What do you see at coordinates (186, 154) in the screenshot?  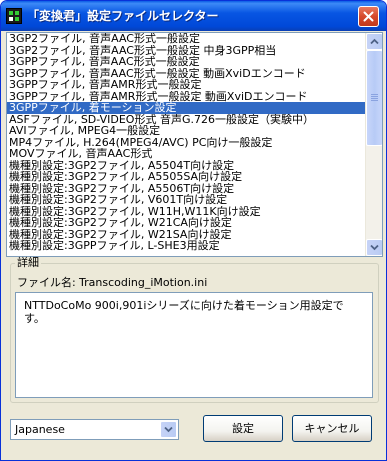 I see `list-item: MOVファイル, 音声AAC形式` at bounding box center [186, 154].